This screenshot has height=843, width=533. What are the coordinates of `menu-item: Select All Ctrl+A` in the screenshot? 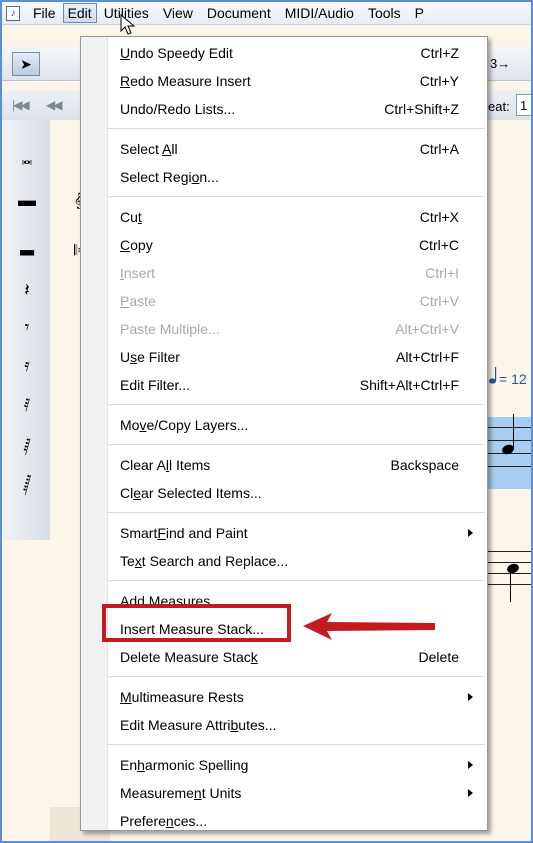 It's located at (296, 149).